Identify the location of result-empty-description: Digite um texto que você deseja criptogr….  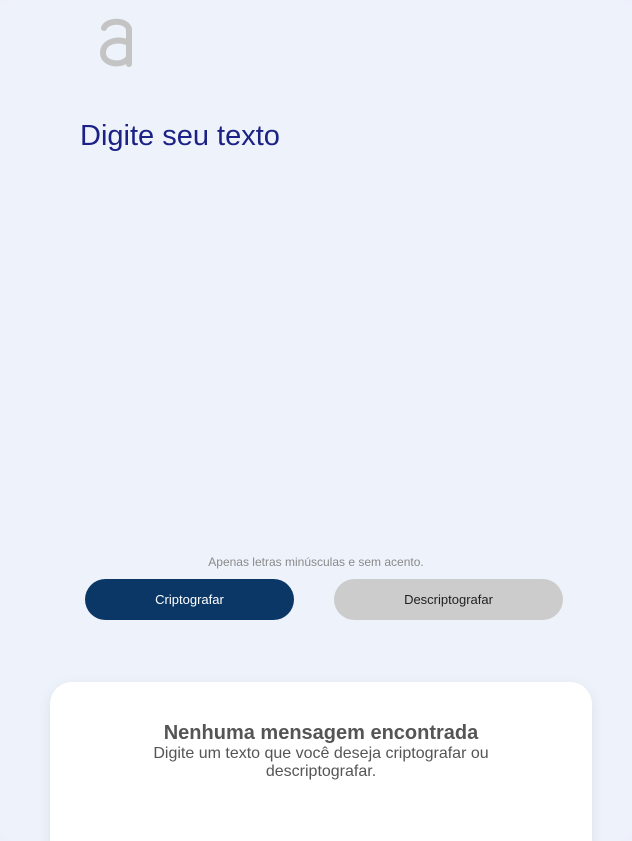
(321, 762).